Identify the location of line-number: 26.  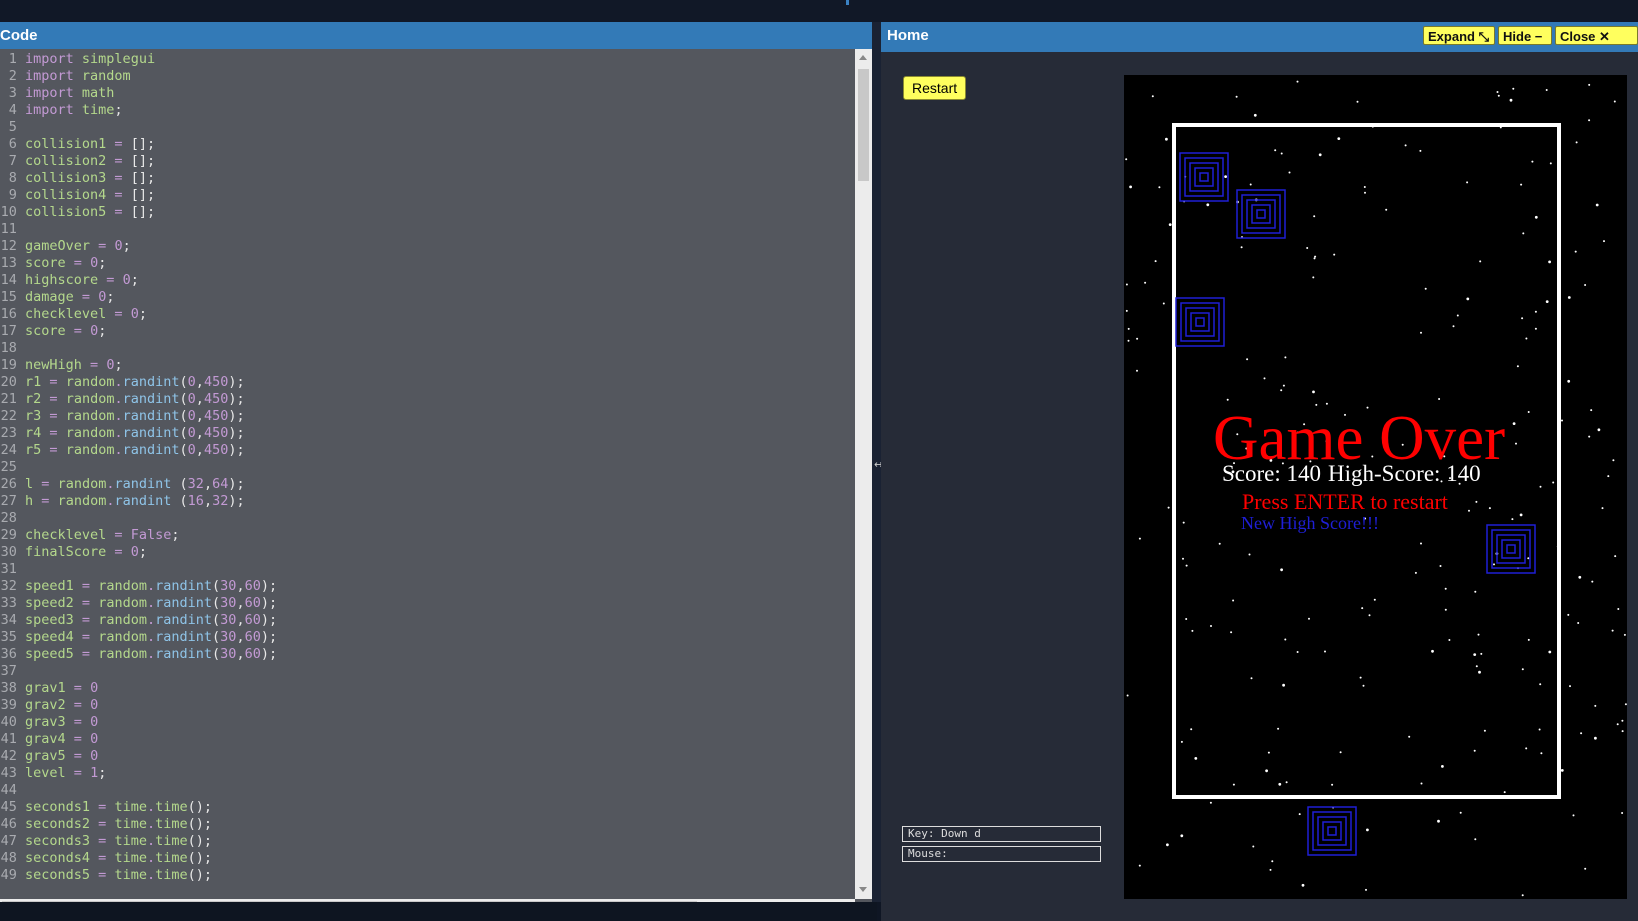
(12, 484).